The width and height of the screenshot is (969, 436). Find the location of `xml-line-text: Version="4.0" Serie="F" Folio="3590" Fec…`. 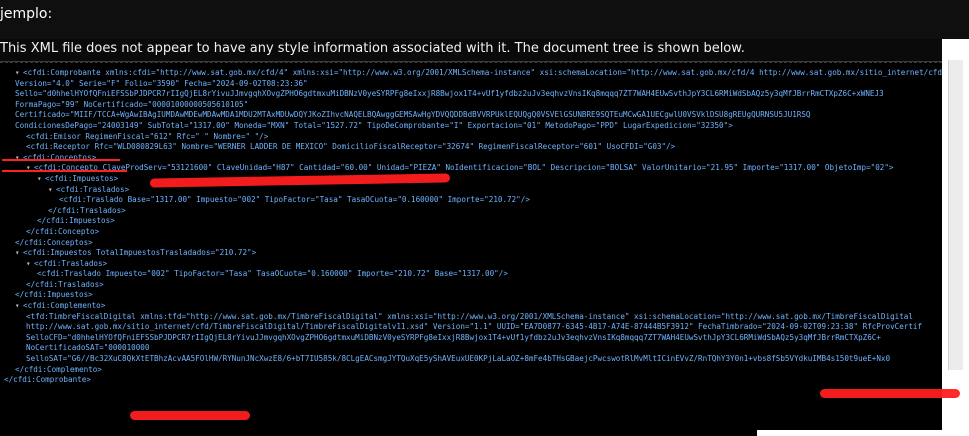

xml-line-text: Version="4.0" Serie="F" Folio="3590" Fec… is located at coordinates (161, 83).